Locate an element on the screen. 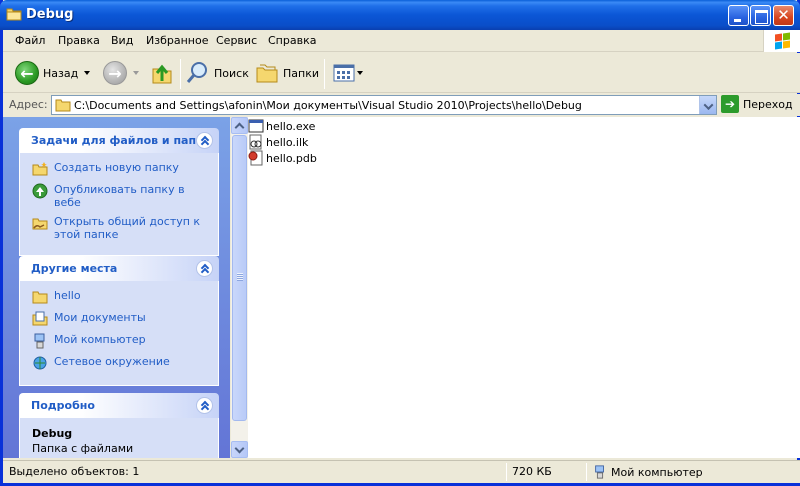  file-name: hello.exe is located at coordinates (291, 126).